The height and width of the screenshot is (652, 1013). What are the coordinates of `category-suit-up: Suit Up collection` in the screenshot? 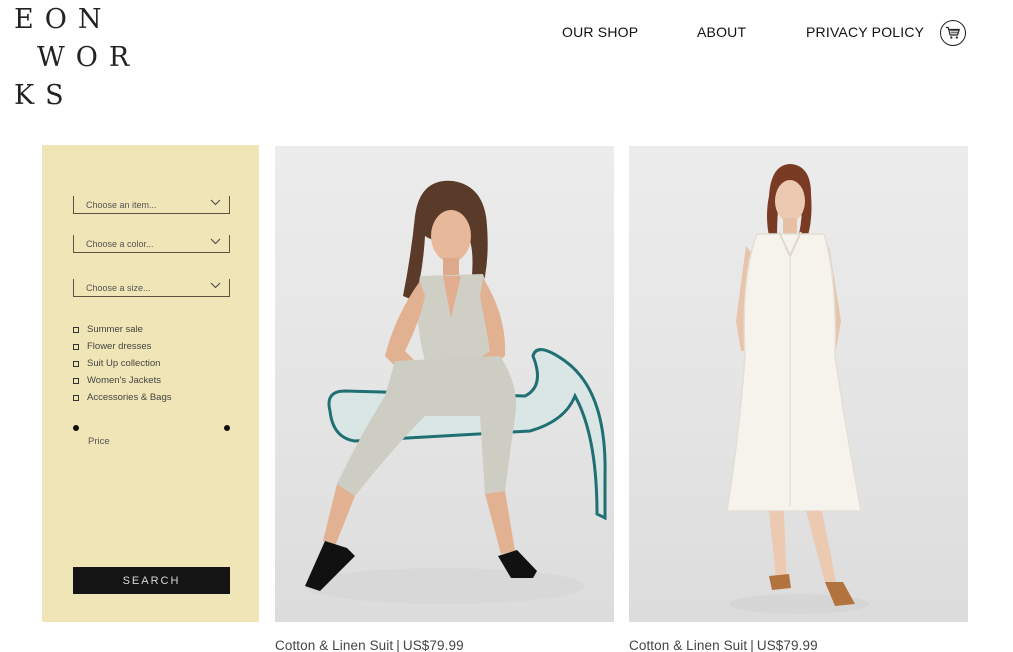 It's located at (122, 363).